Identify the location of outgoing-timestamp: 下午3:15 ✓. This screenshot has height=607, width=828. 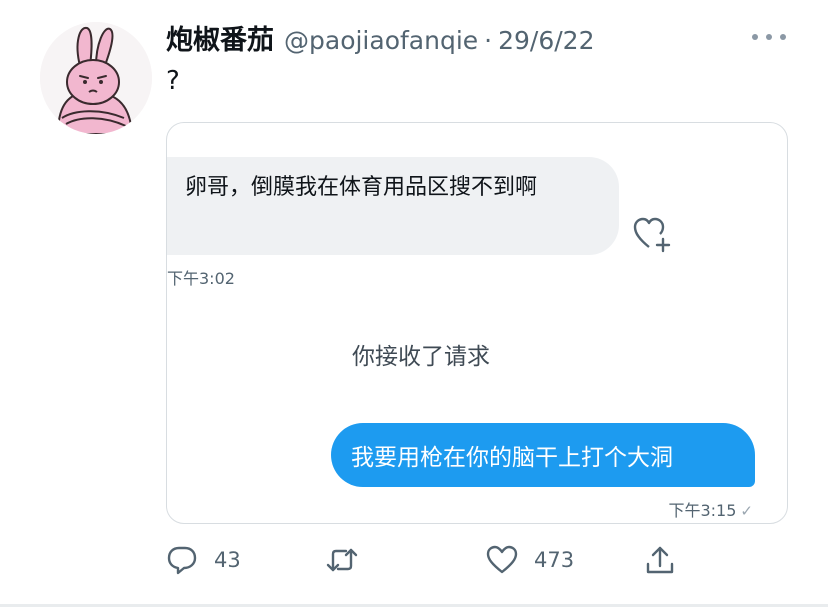
(710, 509).